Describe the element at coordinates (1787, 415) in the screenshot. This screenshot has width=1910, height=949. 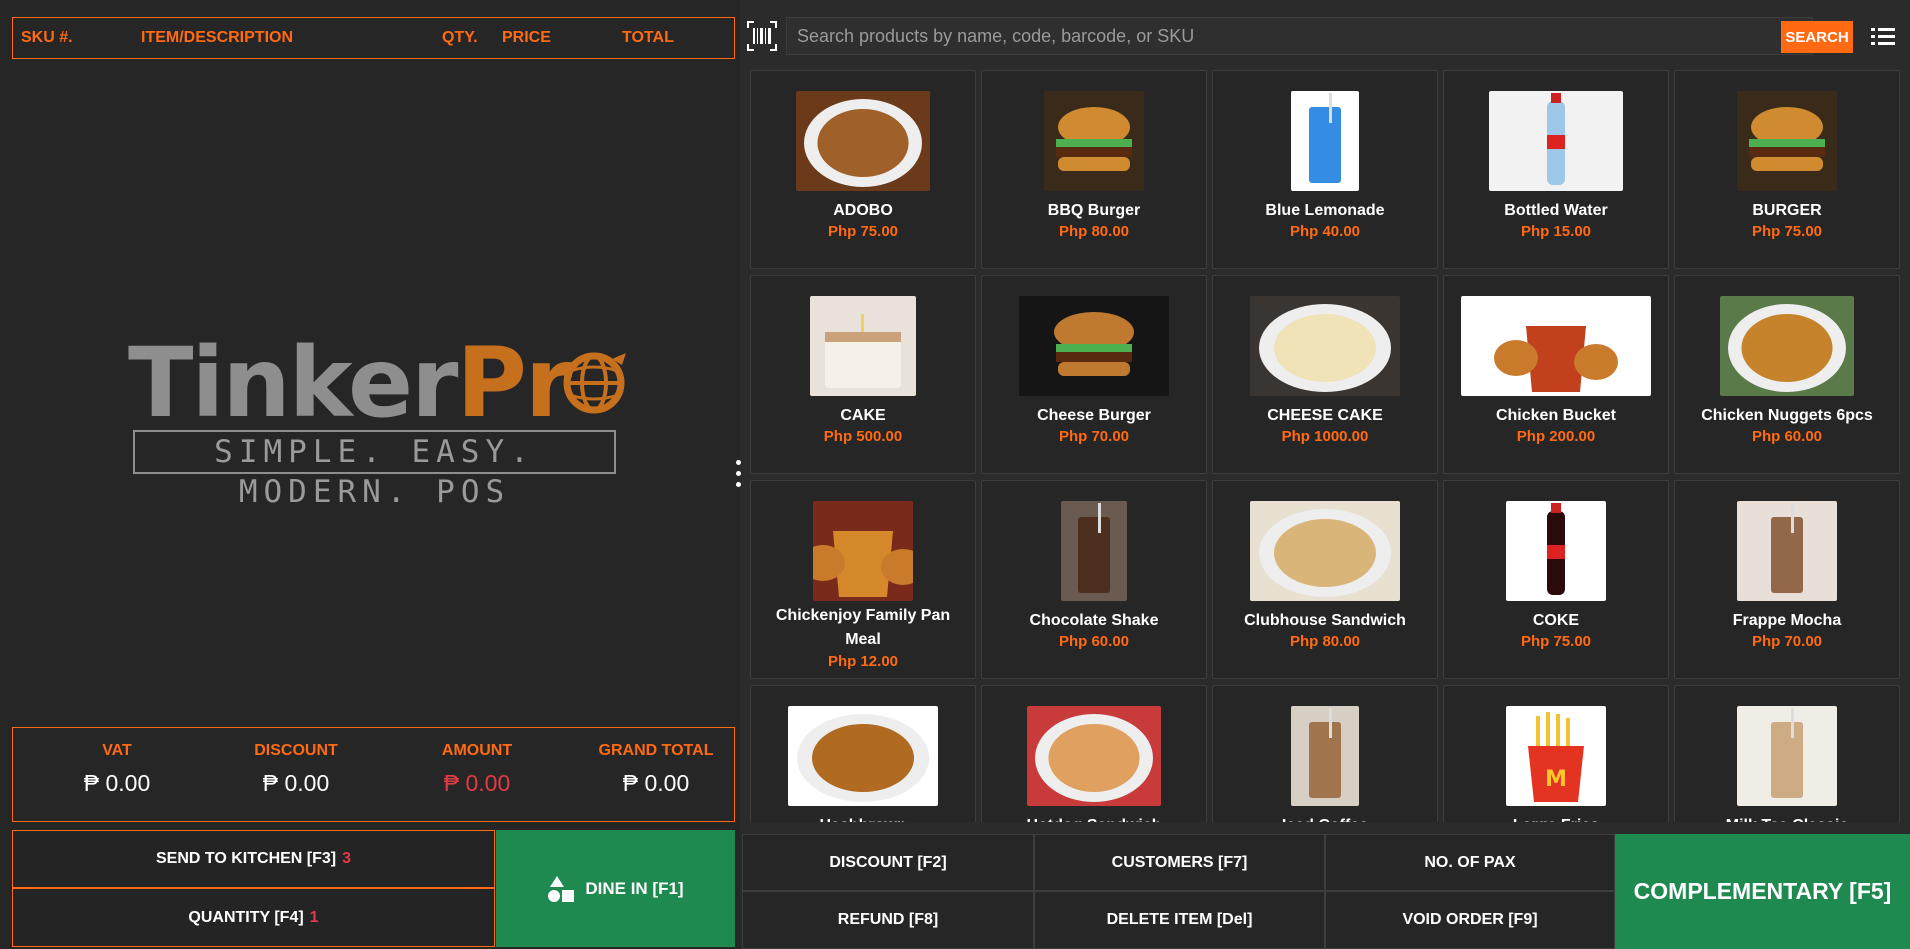
I see `product-name: Chicken Nuggets 6pcs` at that location.